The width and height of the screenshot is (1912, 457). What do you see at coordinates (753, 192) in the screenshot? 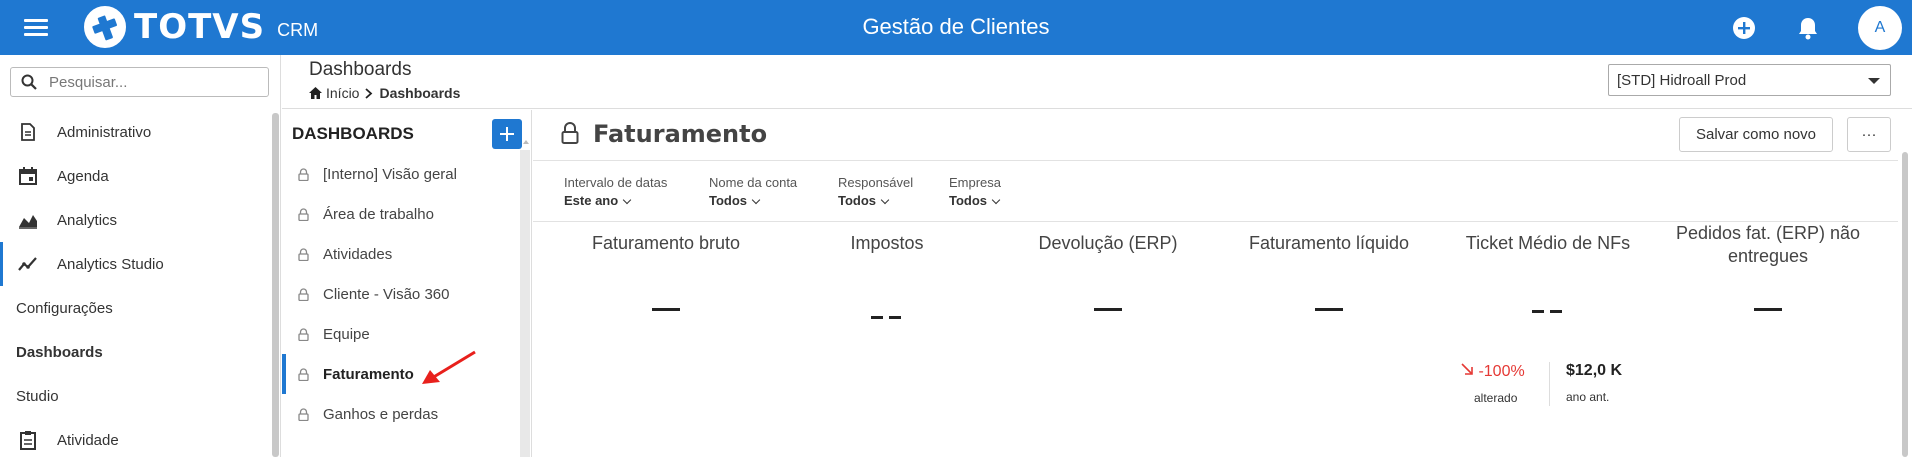
I see `filter-account-name: Nome da conta Todos` at bounding box center [753, 192].